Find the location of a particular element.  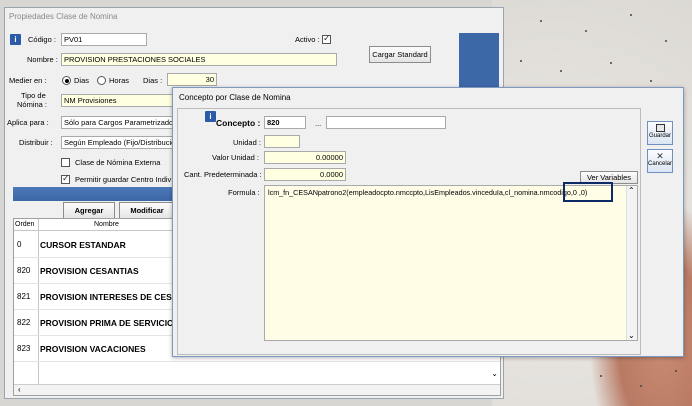

row-orden: 0 is located at coordinates (19, 244).